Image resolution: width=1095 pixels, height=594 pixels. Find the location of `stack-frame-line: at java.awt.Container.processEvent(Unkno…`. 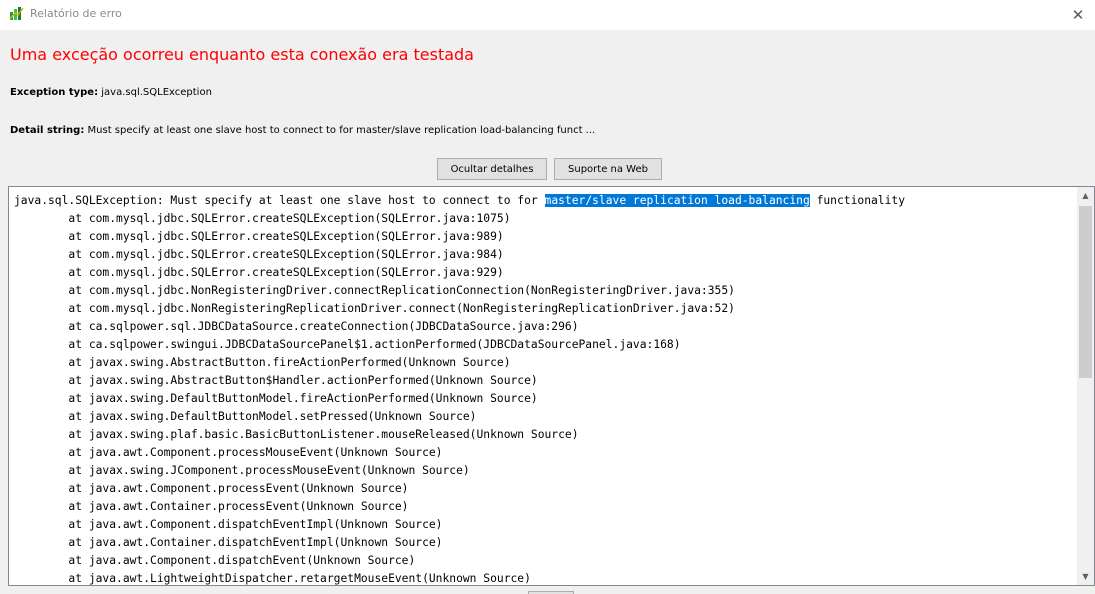

stack-frame-line: at java.awt.Container.processEvent(Unkno… is located at coordinates (211, 506).